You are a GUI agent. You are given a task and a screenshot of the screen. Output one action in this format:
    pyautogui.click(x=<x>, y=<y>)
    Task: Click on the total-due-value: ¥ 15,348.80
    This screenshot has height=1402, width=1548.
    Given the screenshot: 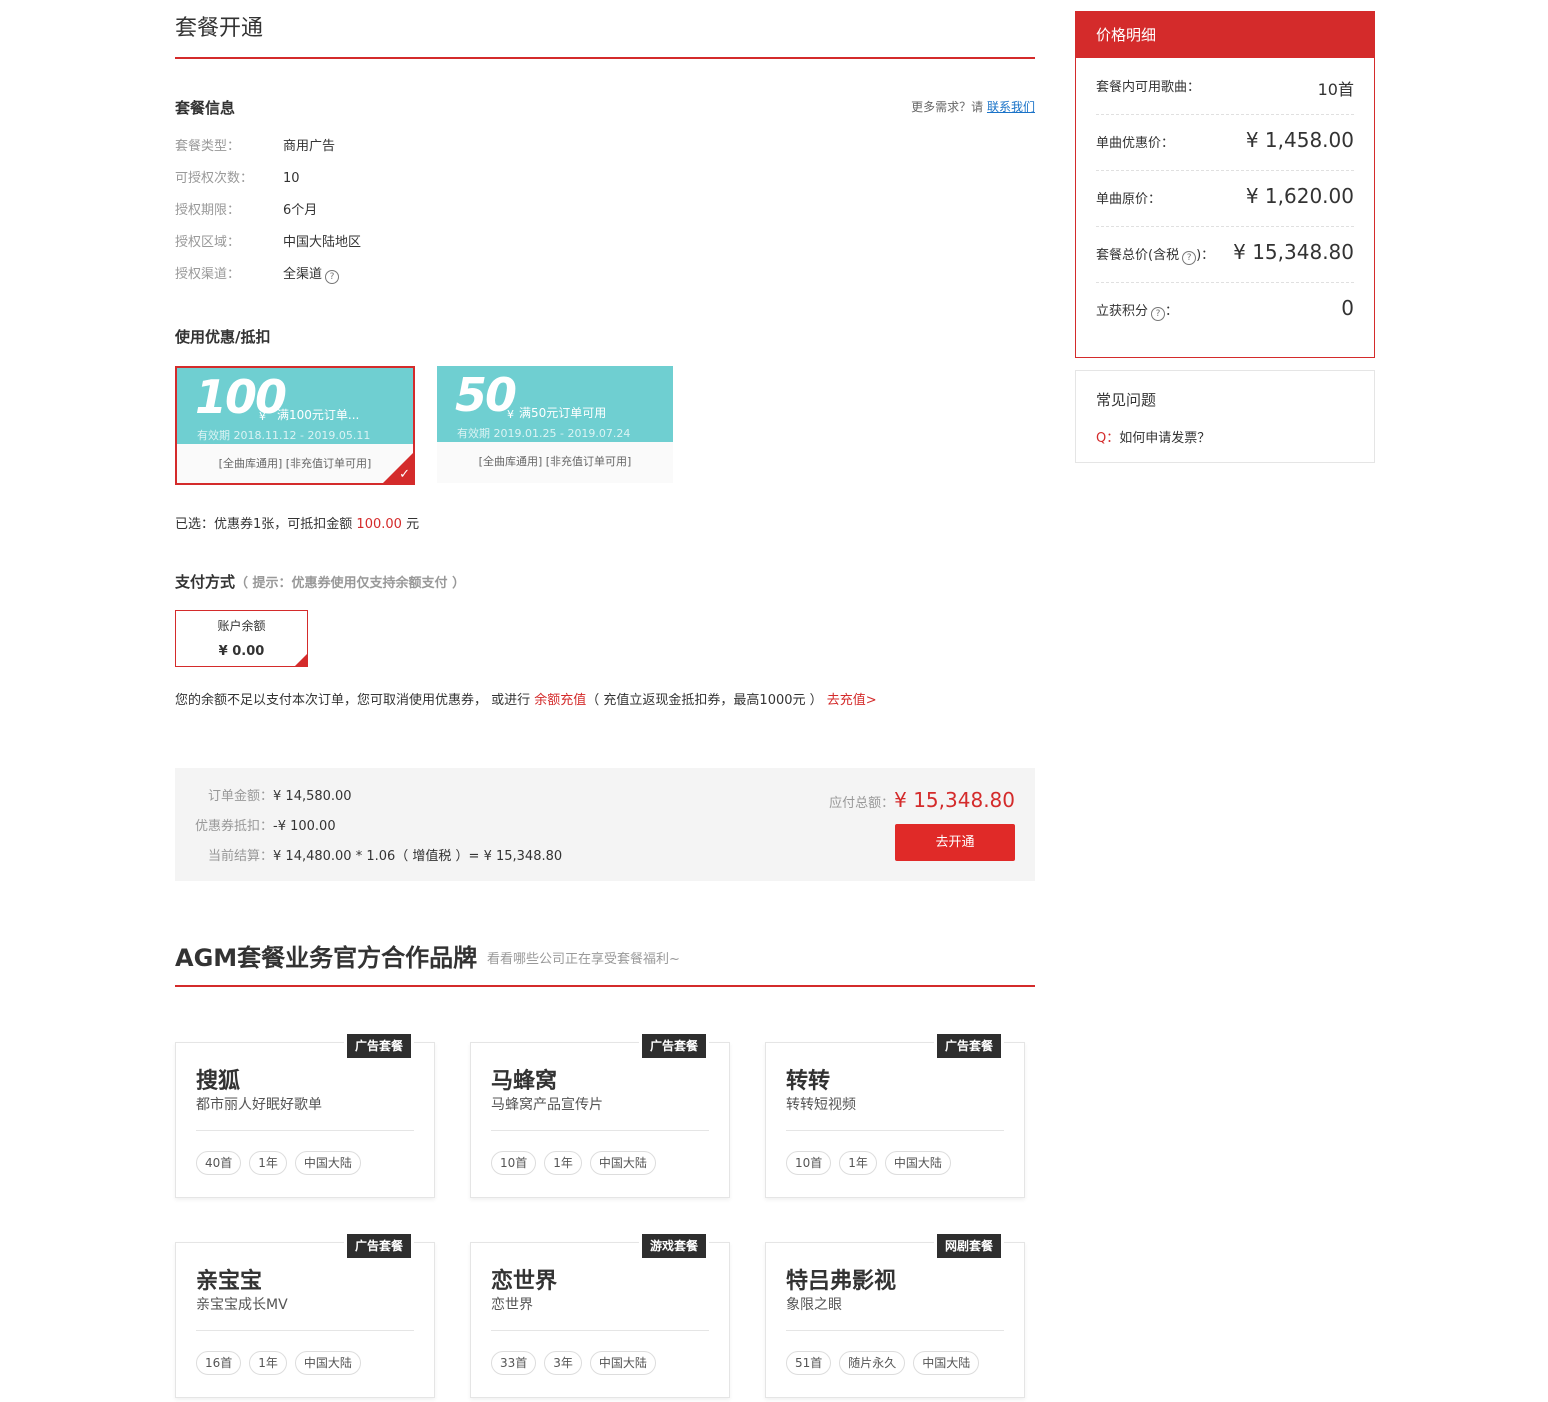 What is the action you would take?
    pyautogui.click(x=954, y=800)
    